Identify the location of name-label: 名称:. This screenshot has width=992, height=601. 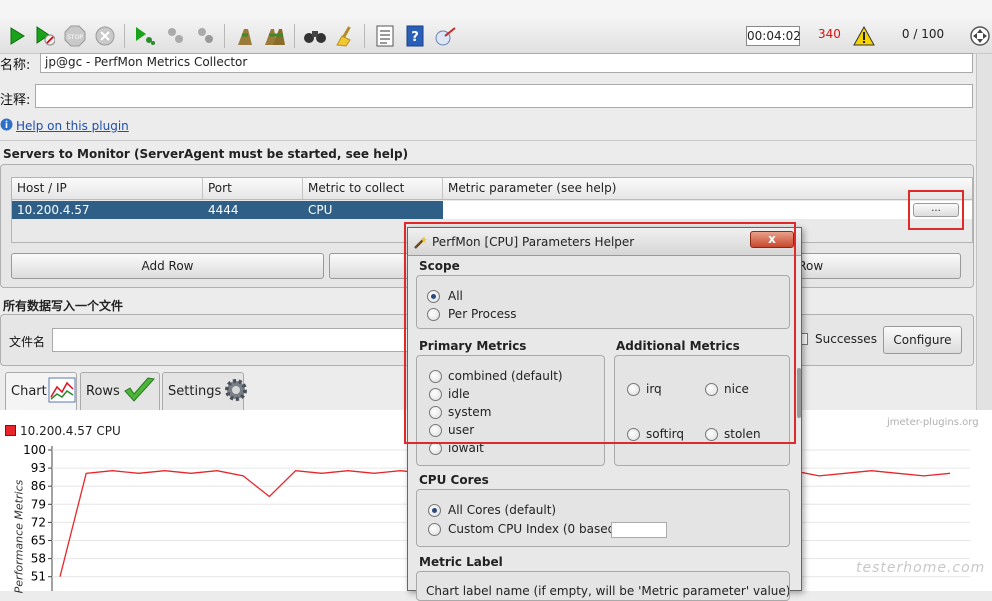
(15, 65).